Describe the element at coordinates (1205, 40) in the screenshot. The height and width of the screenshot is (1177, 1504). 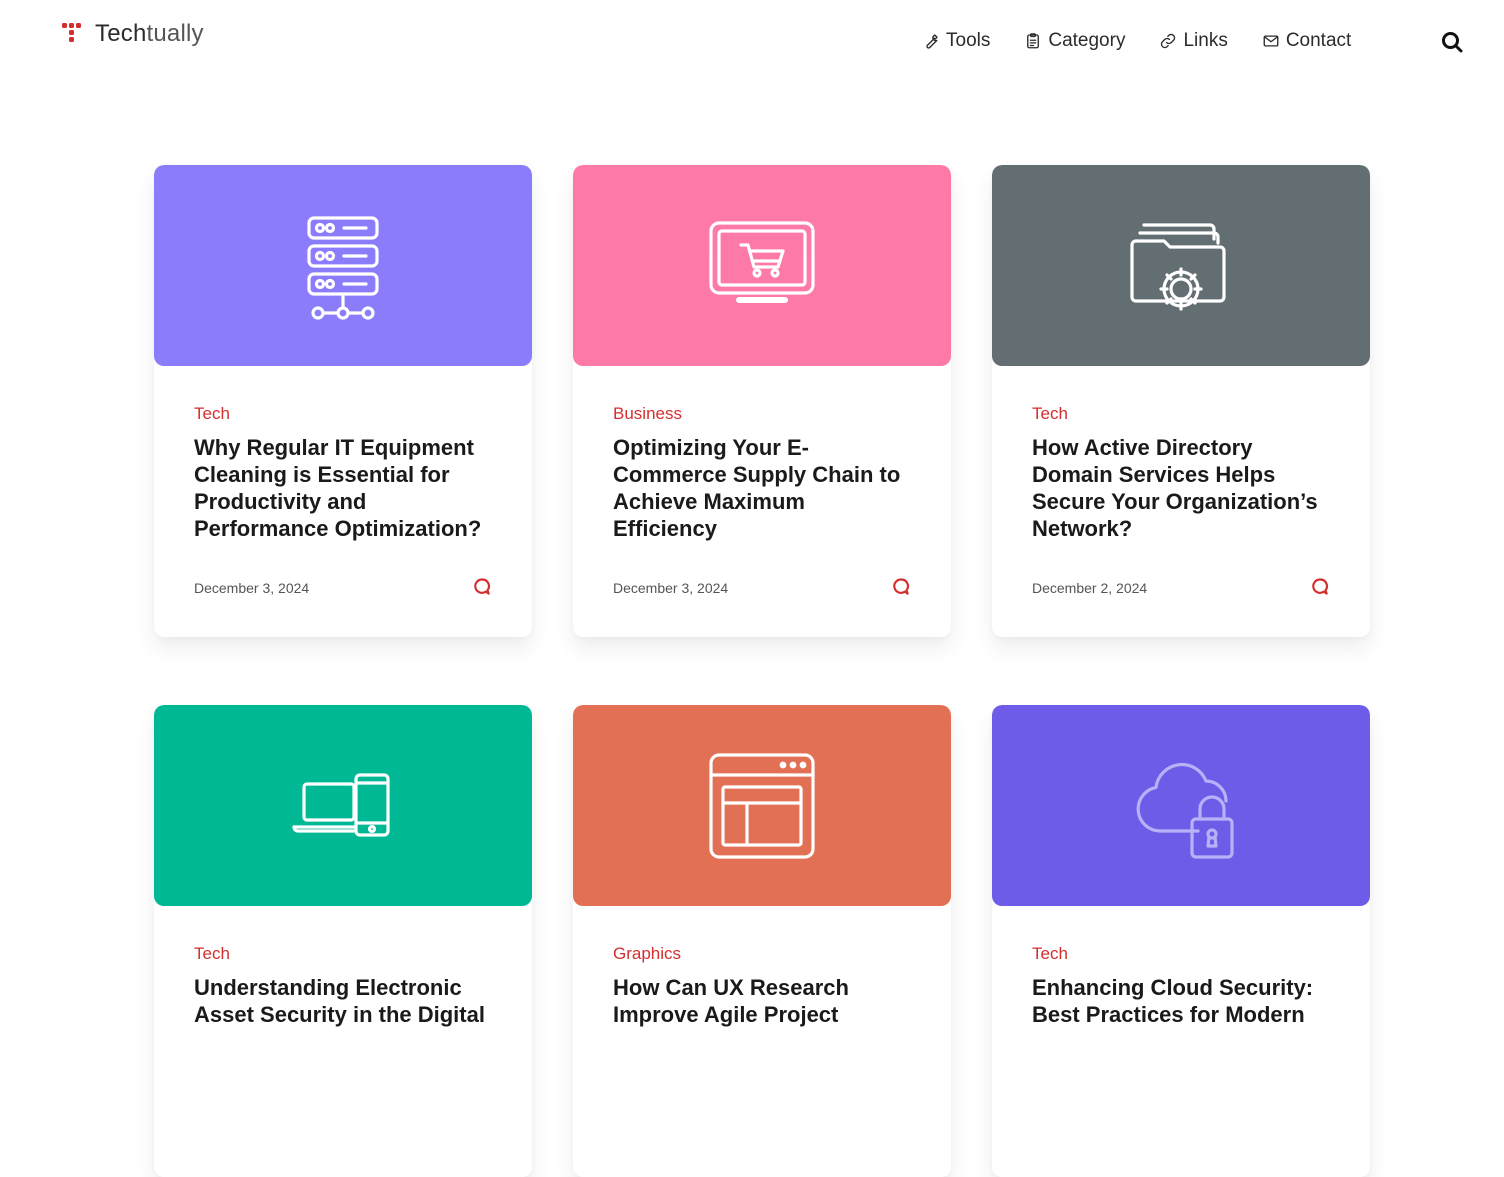
I see `nav-item-label: Links` at that location.